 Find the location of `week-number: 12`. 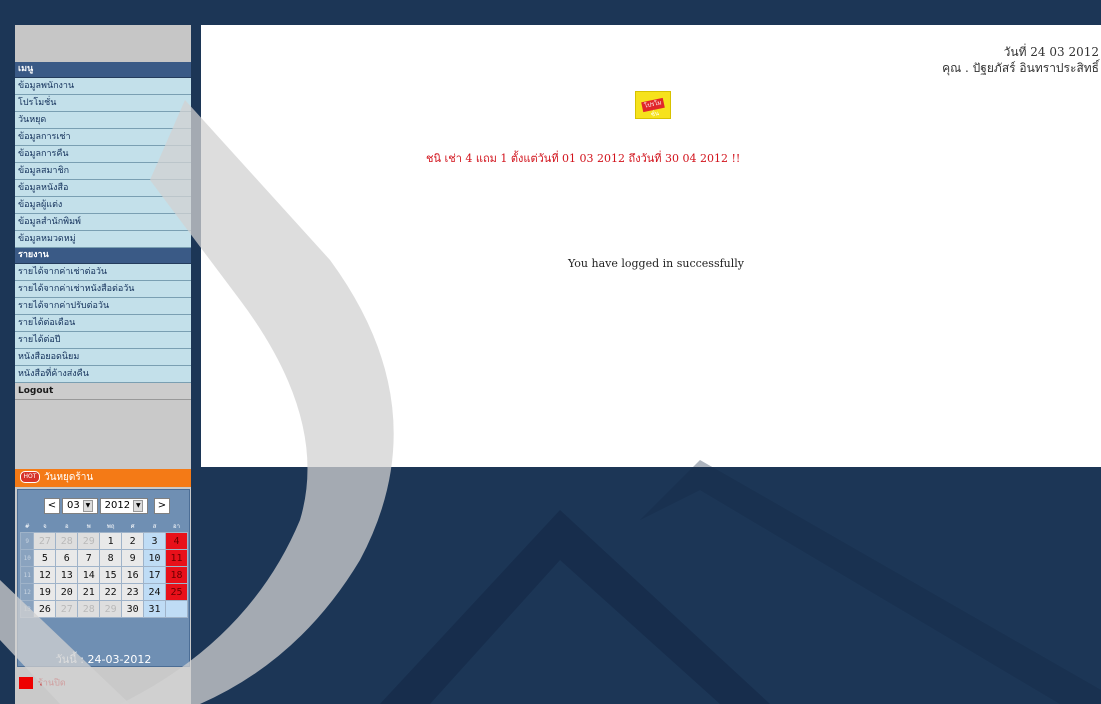

week-number: 12 is located at coordinates (27, 592).